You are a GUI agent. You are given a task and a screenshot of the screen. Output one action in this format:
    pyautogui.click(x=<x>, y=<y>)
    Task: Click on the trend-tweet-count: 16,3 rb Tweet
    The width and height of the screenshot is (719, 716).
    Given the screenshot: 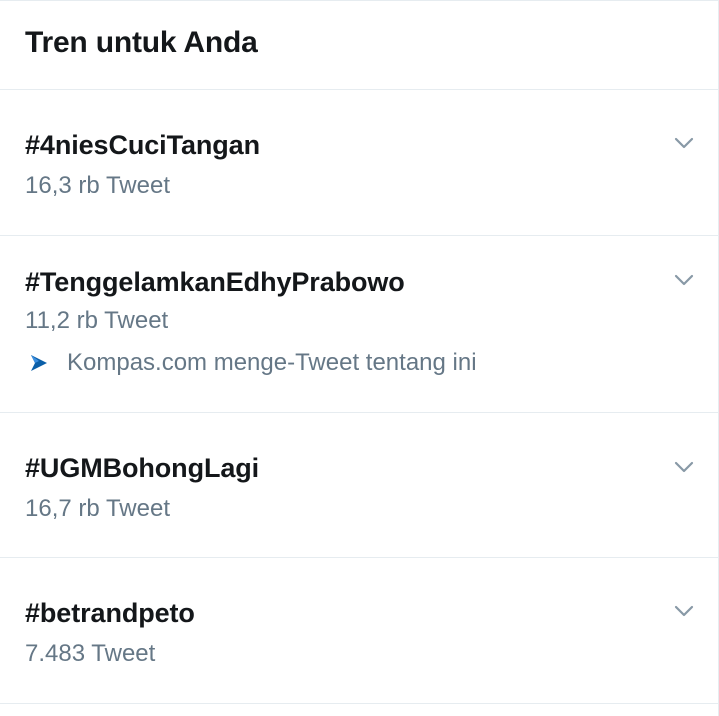 What is the action you would take?
    pyautogui.click(x=97, y=185)
    